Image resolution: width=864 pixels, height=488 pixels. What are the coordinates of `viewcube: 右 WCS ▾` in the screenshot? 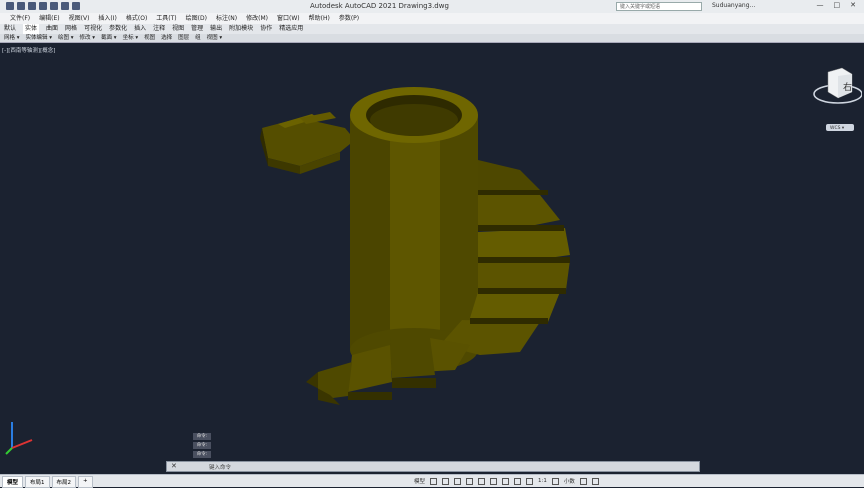 It's located at (835, 97).